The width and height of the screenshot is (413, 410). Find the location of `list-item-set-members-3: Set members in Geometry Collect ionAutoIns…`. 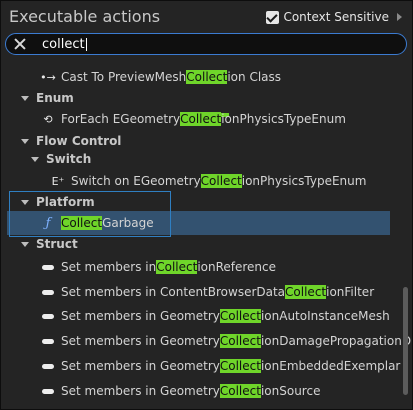

list-item-set-members-3: Set members in Geometry Collect ionAutoIns… is located at coordinates (226, 316).